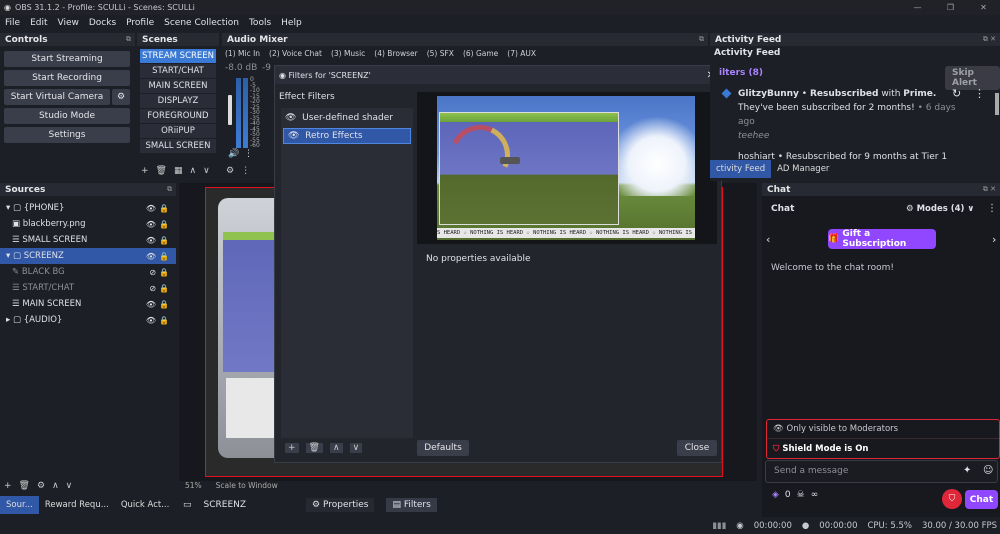  I want to click on scene-item: ORiiPUP, so click(178, 131).